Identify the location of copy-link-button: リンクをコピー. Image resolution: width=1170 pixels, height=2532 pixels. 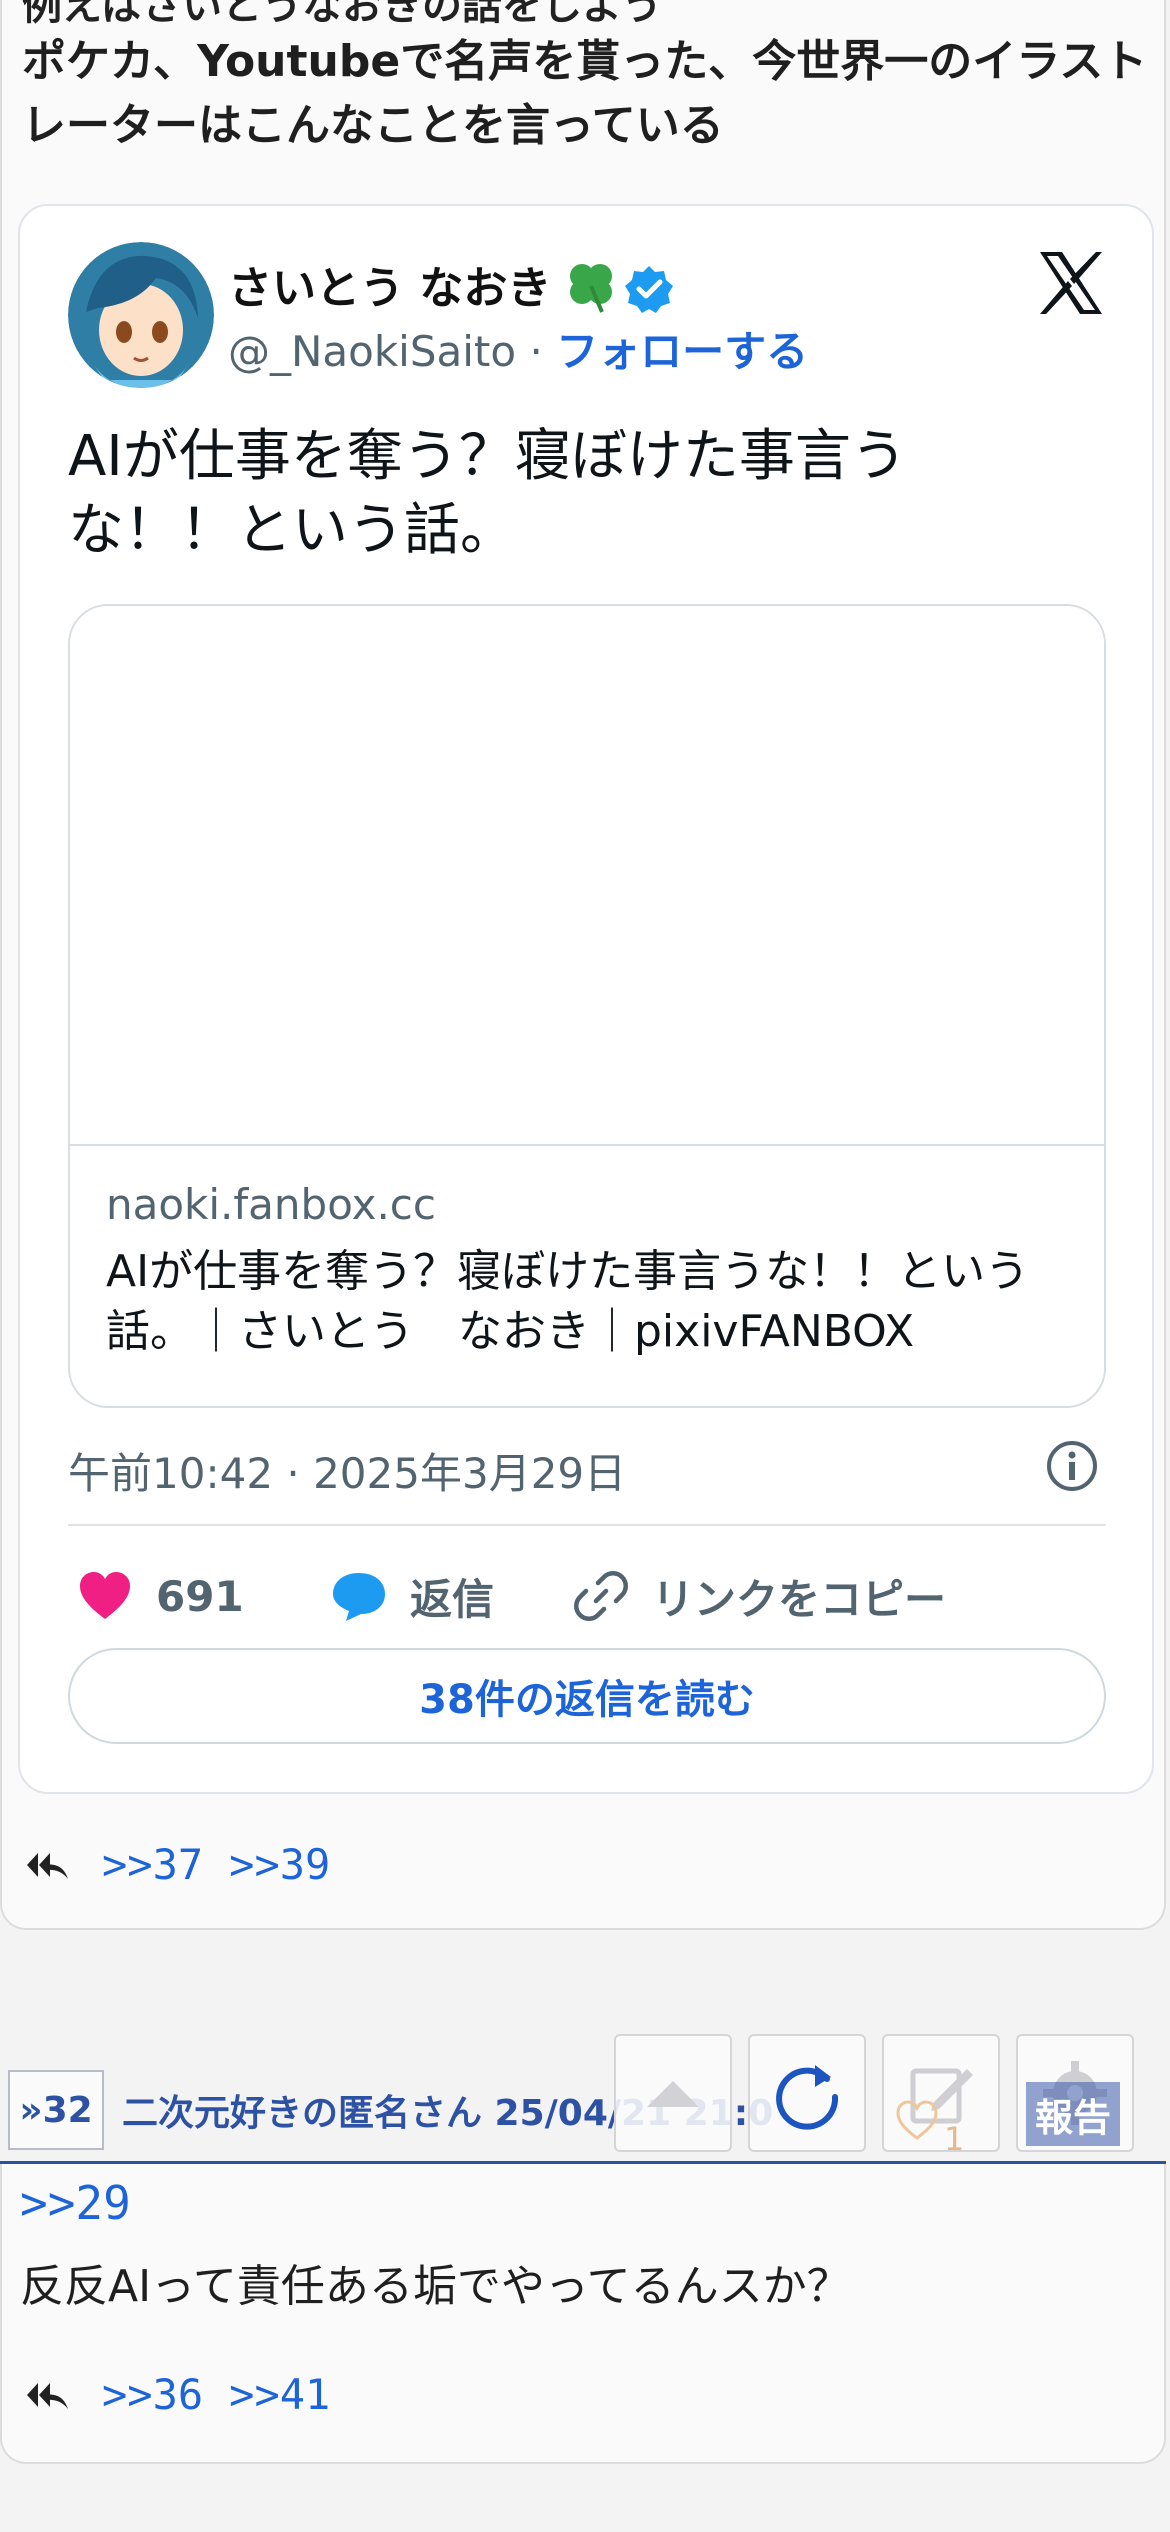
(759, 1596).